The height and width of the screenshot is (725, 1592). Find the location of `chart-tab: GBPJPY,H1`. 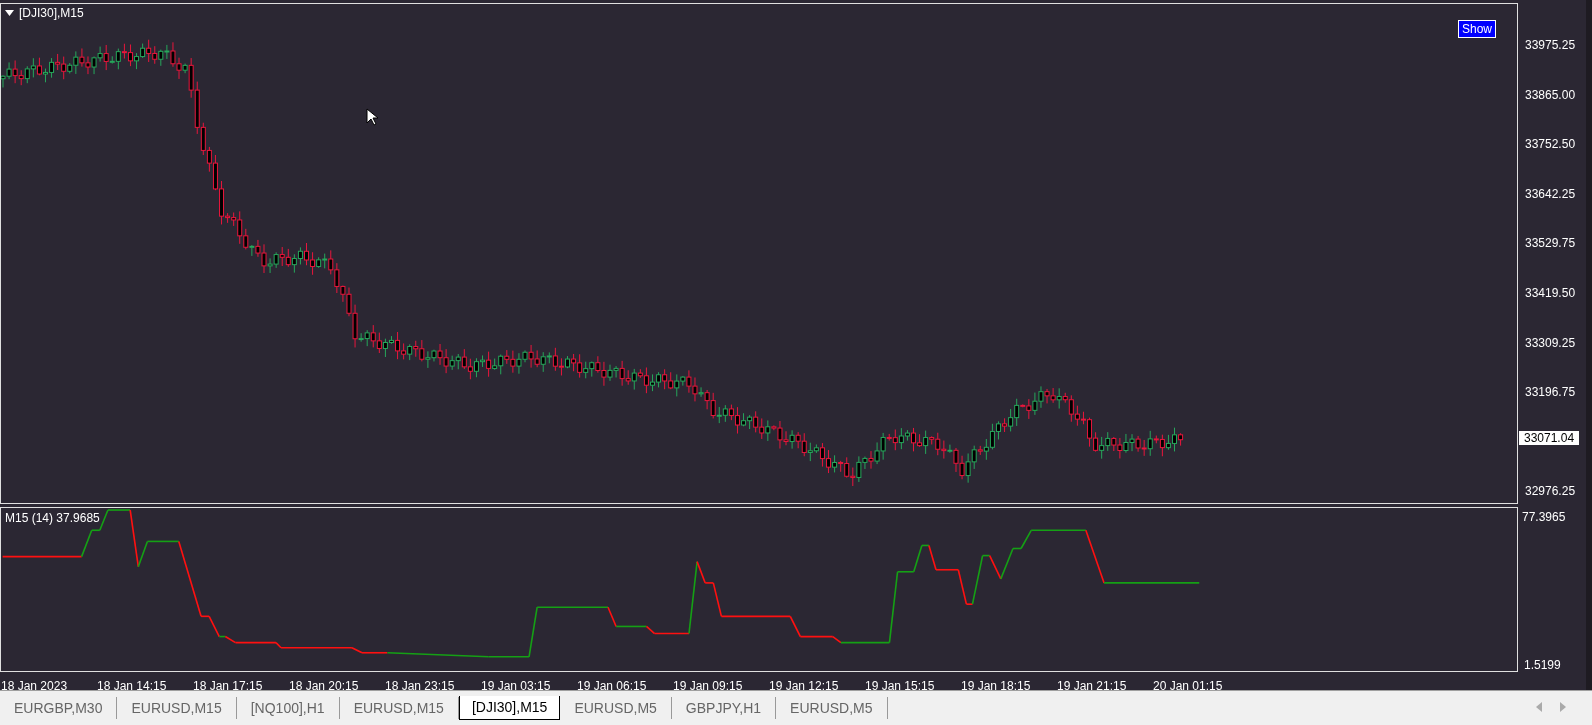

chart-tab: GBPJPY,H1 is located at coordinates (724, 708).